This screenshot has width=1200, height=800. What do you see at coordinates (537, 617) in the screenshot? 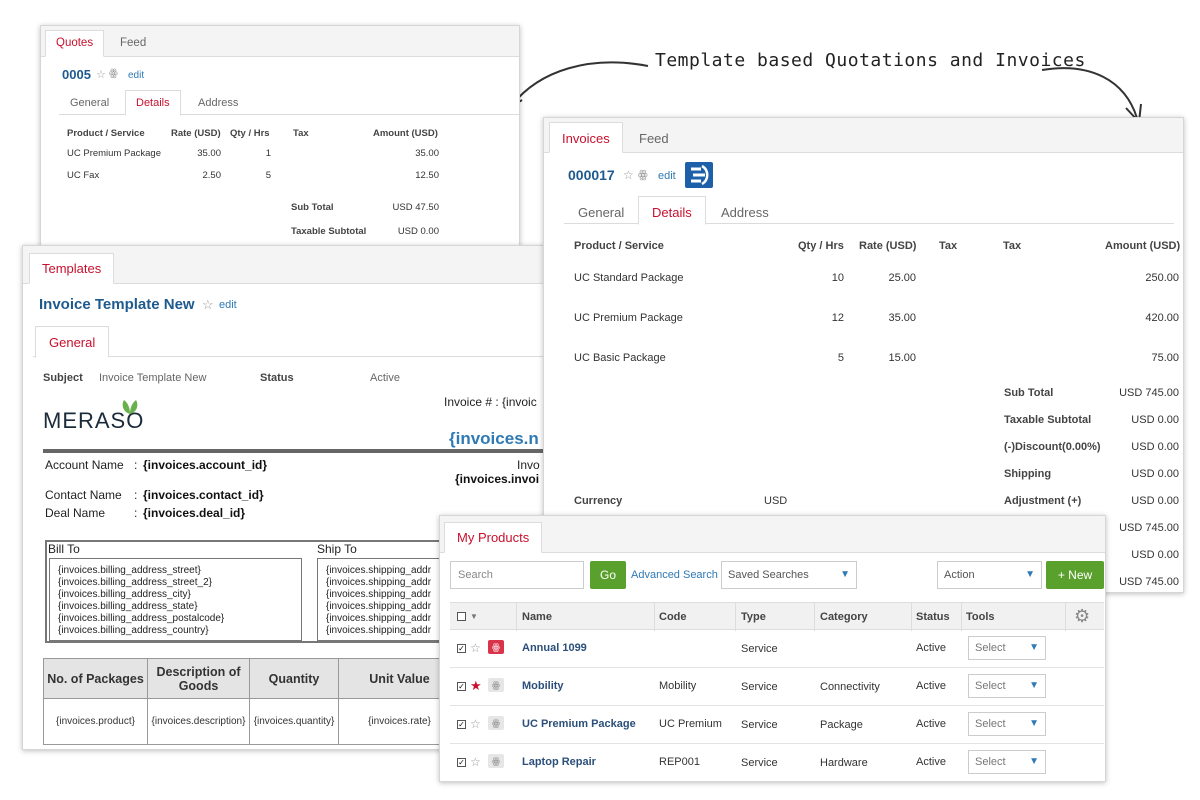
I see `col-header-name: Name` at bounding box center [537, 617].